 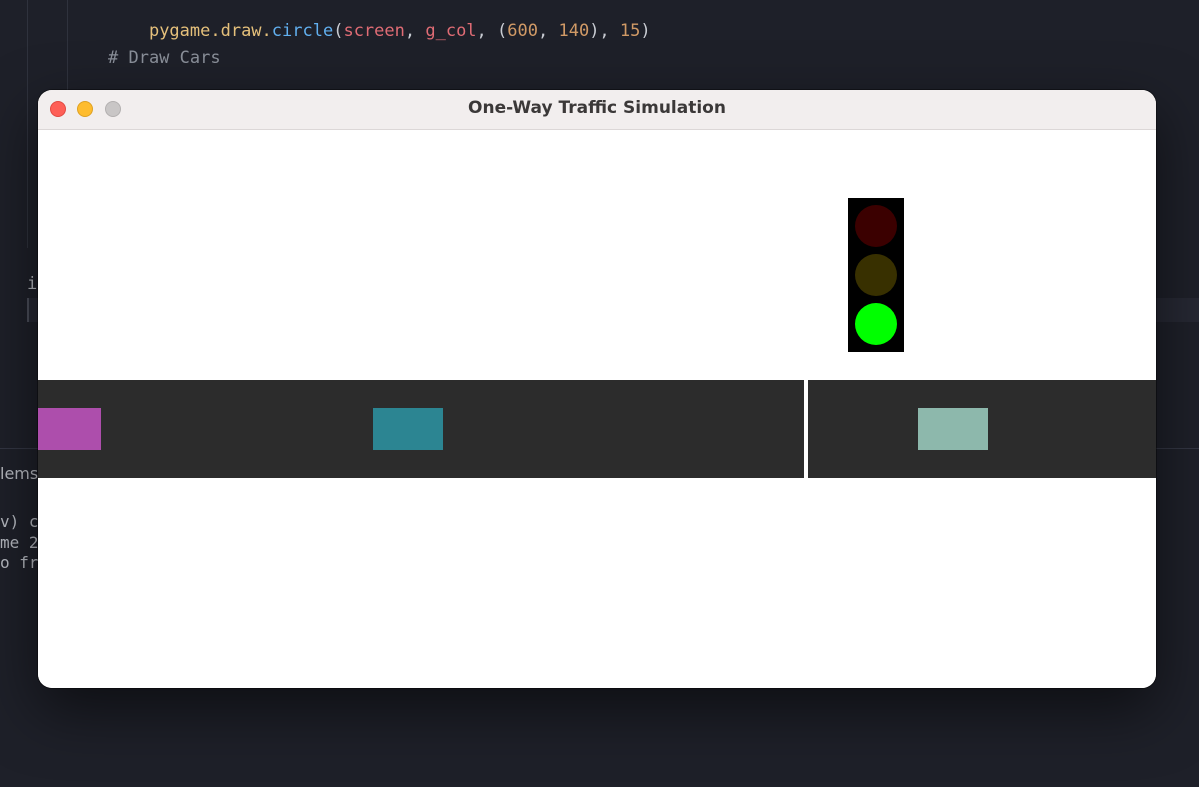 What do you see at coordinates (876, 226) in the screenshot?
I see `red-lamp` at bounding box center [876, 226].